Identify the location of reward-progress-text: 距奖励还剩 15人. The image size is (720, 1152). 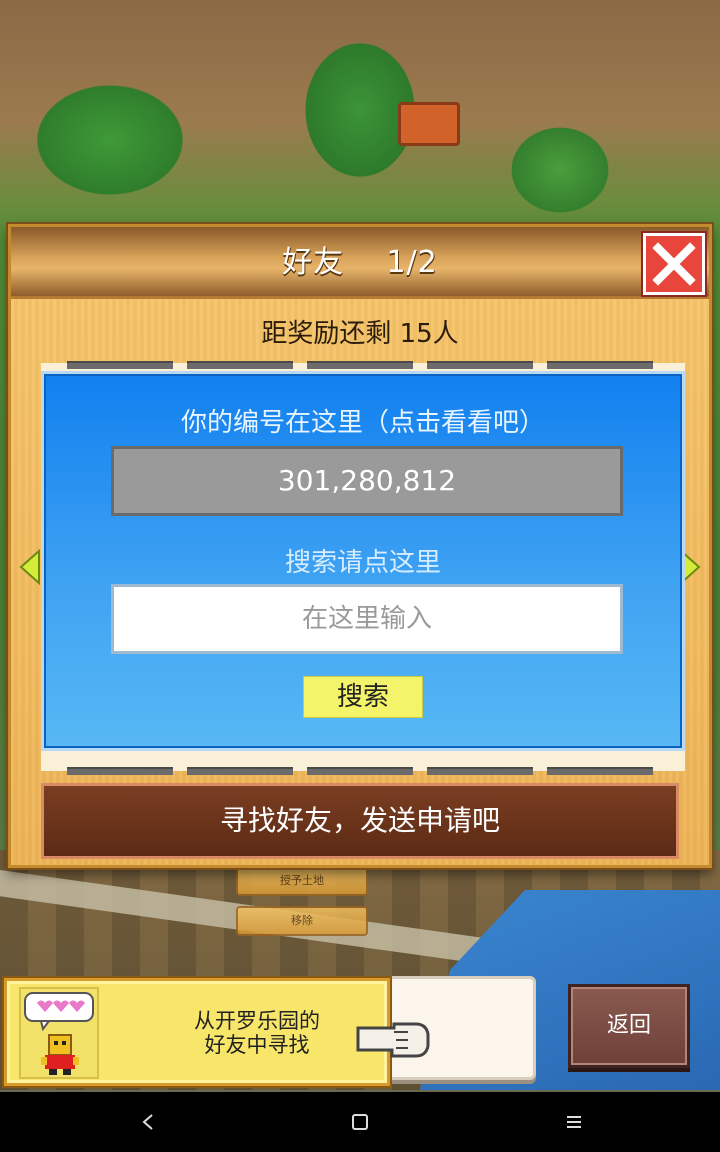
(360, 334).